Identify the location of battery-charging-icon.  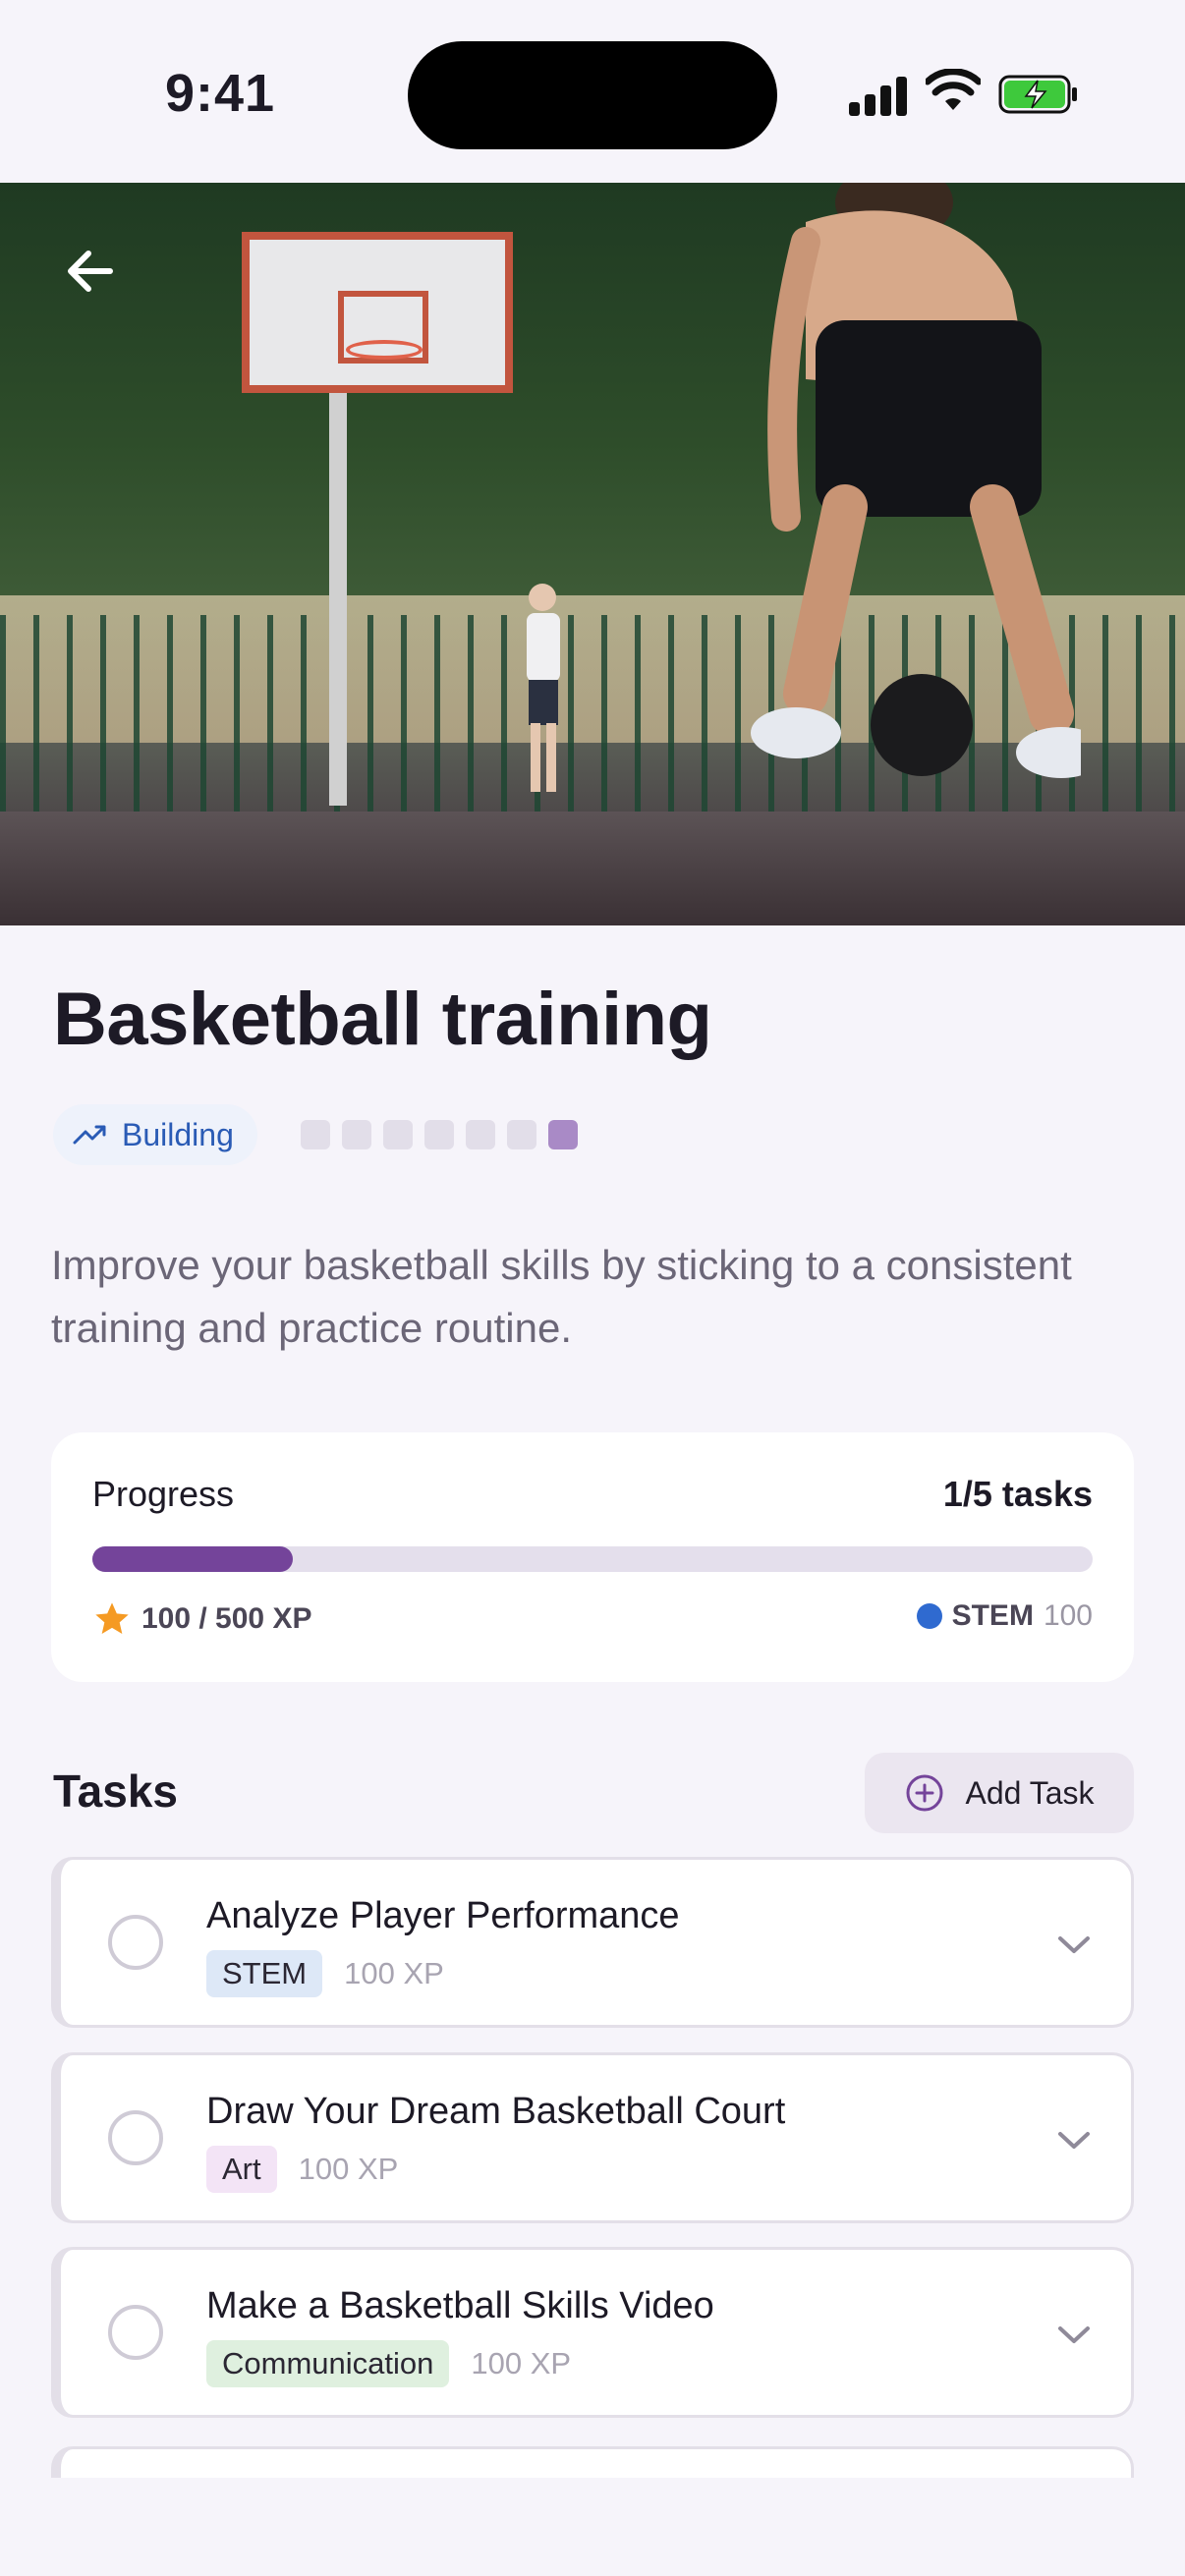
(1038, 94).